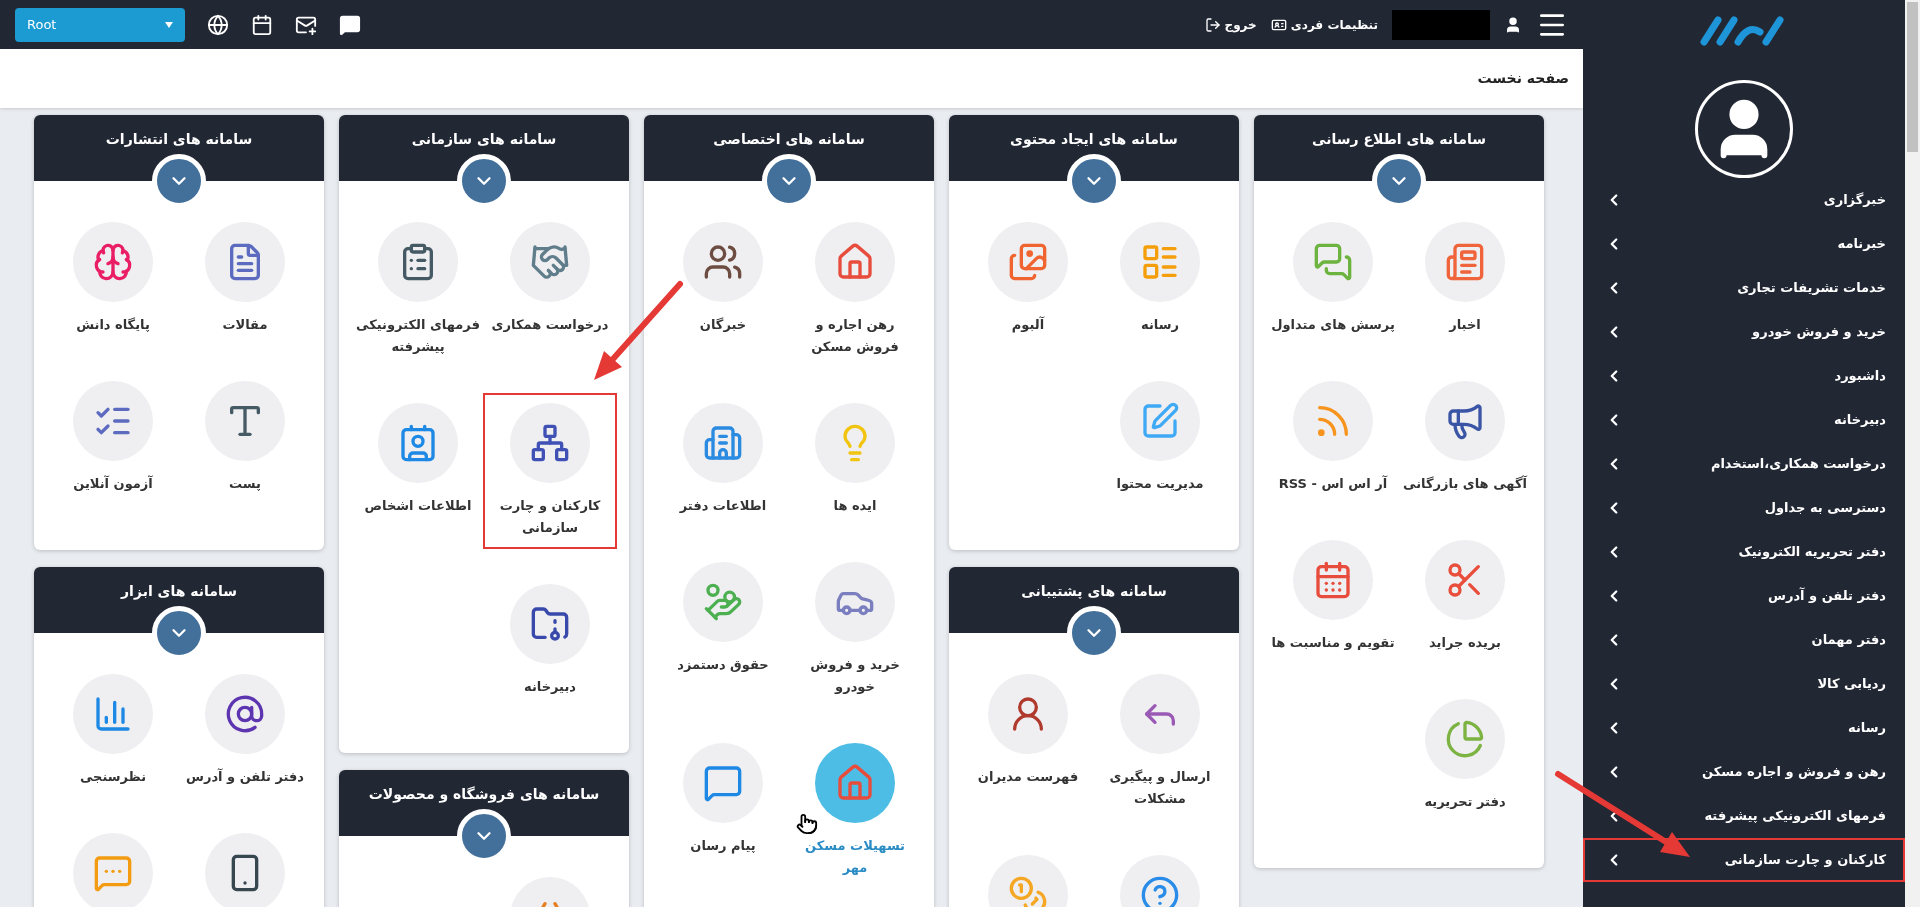 The width and height of the screenshot is (1920, 907). Describe the element at coordinates (1912, 453) in the screenshot. I see `scrollbar` at that location.